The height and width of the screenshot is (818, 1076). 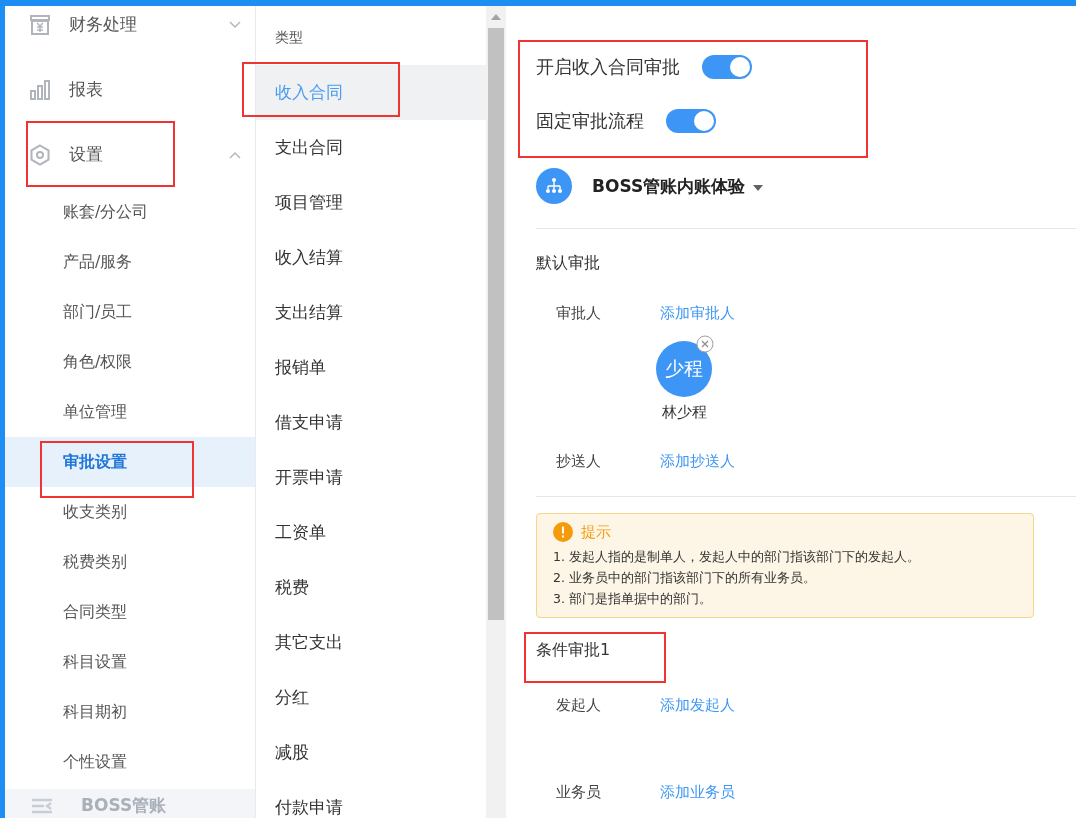 What do you see at coordinates (371, 532) in the screenshot?
I see `type-list-item: 工资单` at bounding box center [371, 532].